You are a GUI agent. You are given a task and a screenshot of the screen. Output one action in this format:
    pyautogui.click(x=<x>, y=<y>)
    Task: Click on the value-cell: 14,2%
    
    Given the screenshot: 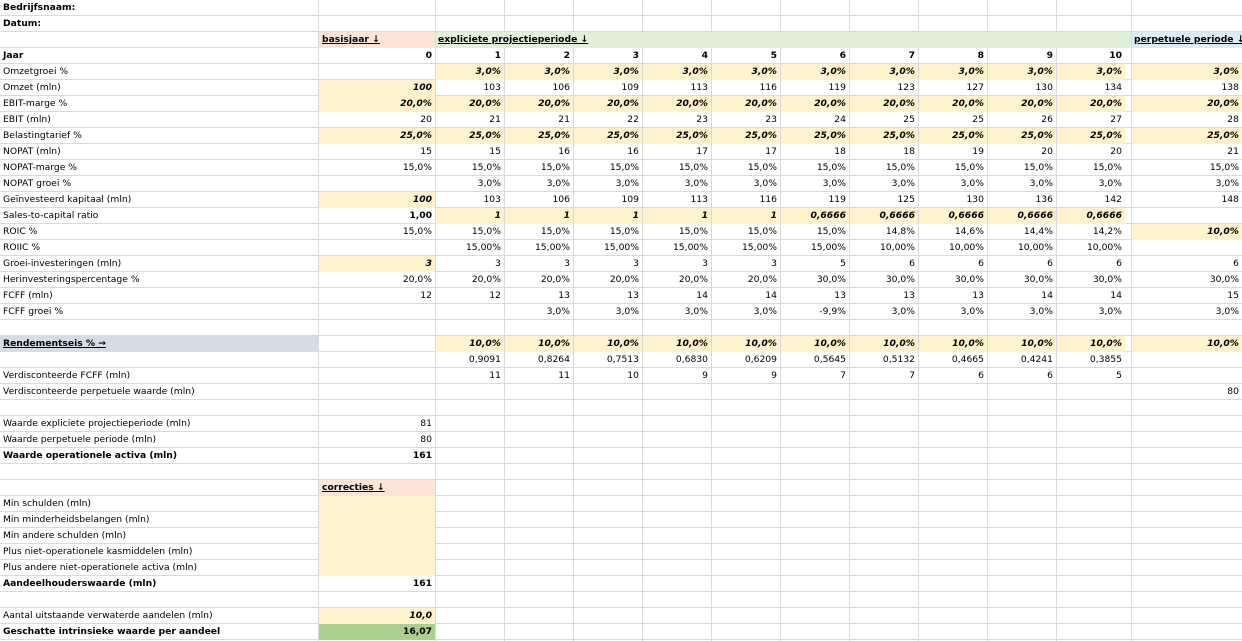 What is the action you would take?
    pyautogui.click(x=1091, y=232)
    